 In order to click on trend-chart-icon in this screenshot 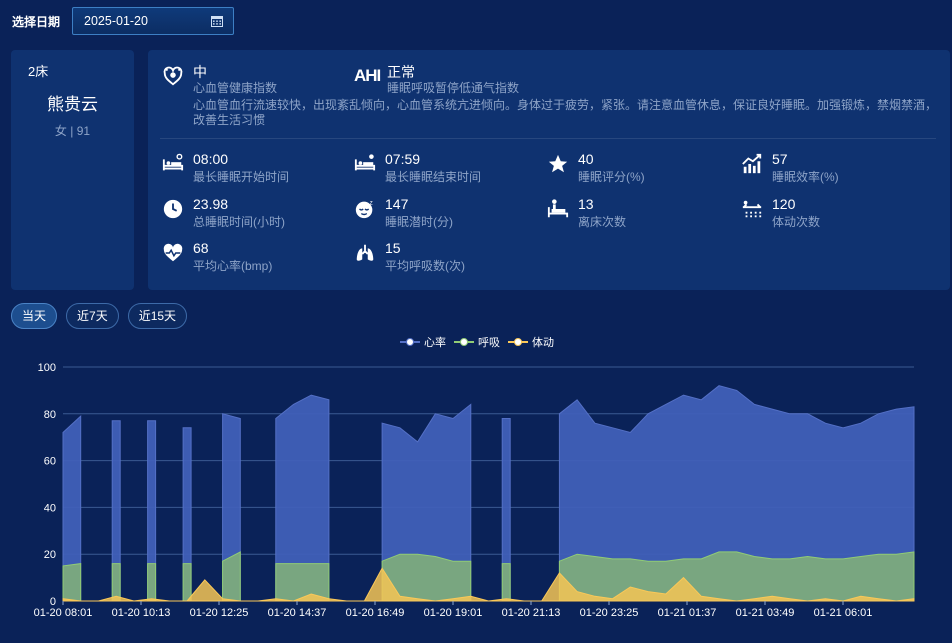, I will do `click(752, 163)`.